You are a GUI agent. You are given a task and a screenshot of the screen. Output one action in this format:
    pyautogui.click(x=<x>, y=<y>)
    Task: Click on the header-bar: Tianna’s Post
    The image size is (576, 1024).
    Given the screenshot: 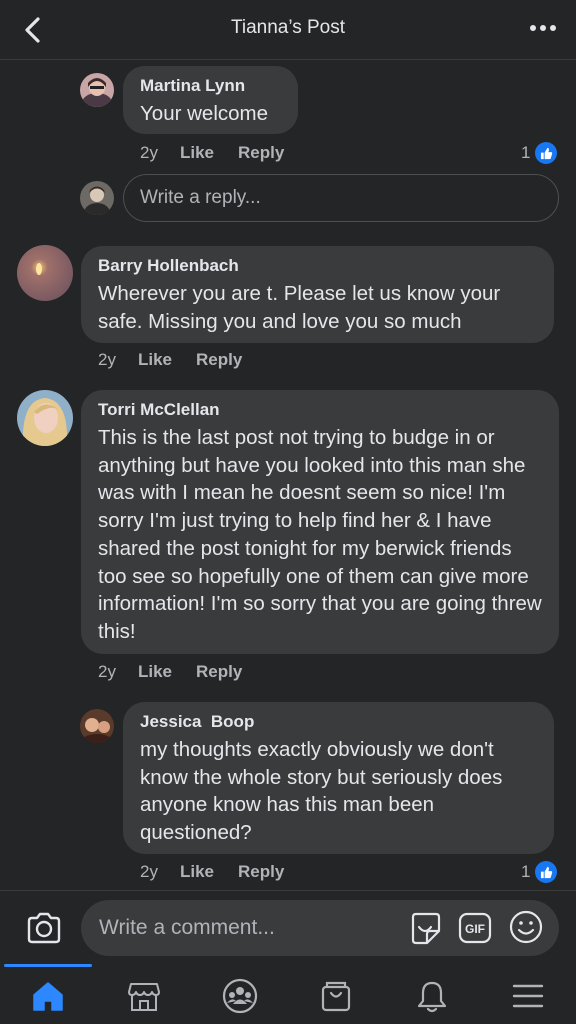 What is the action you would take?
    pyautogui.click(x=288, y=30)
    